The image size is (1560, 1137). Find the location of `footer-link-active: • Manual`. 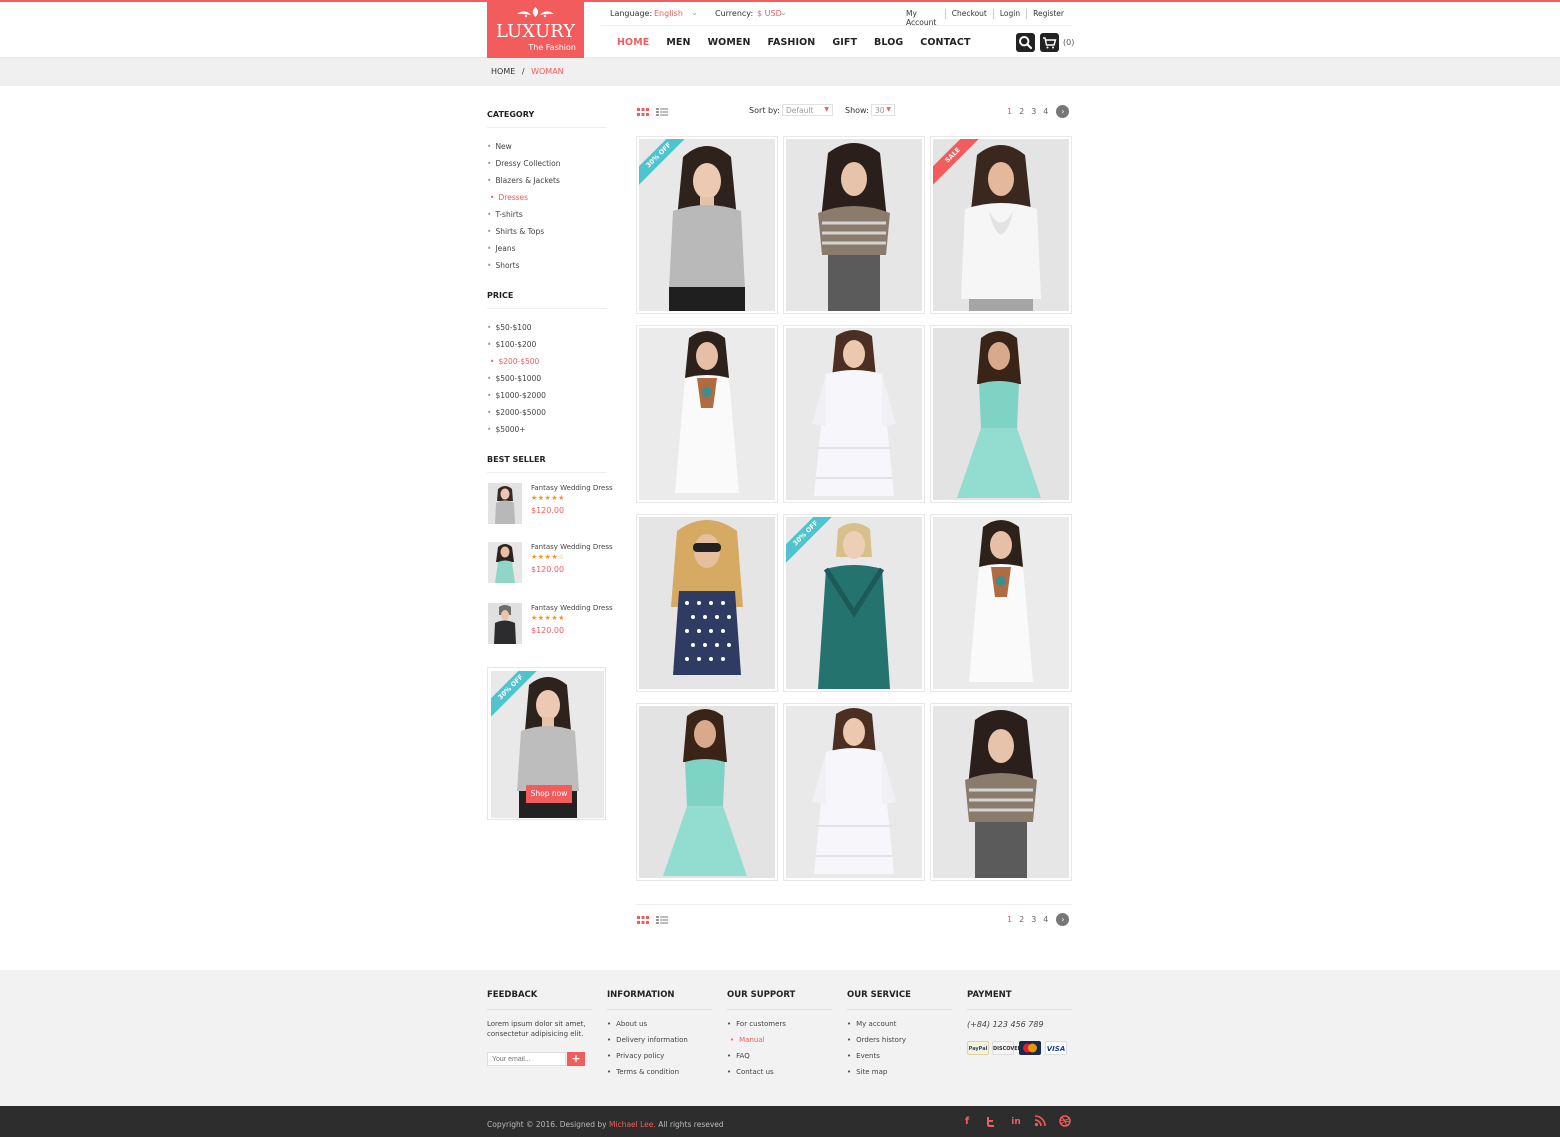

footer-link-active: • Manual is located at coordinates (747, 1040).